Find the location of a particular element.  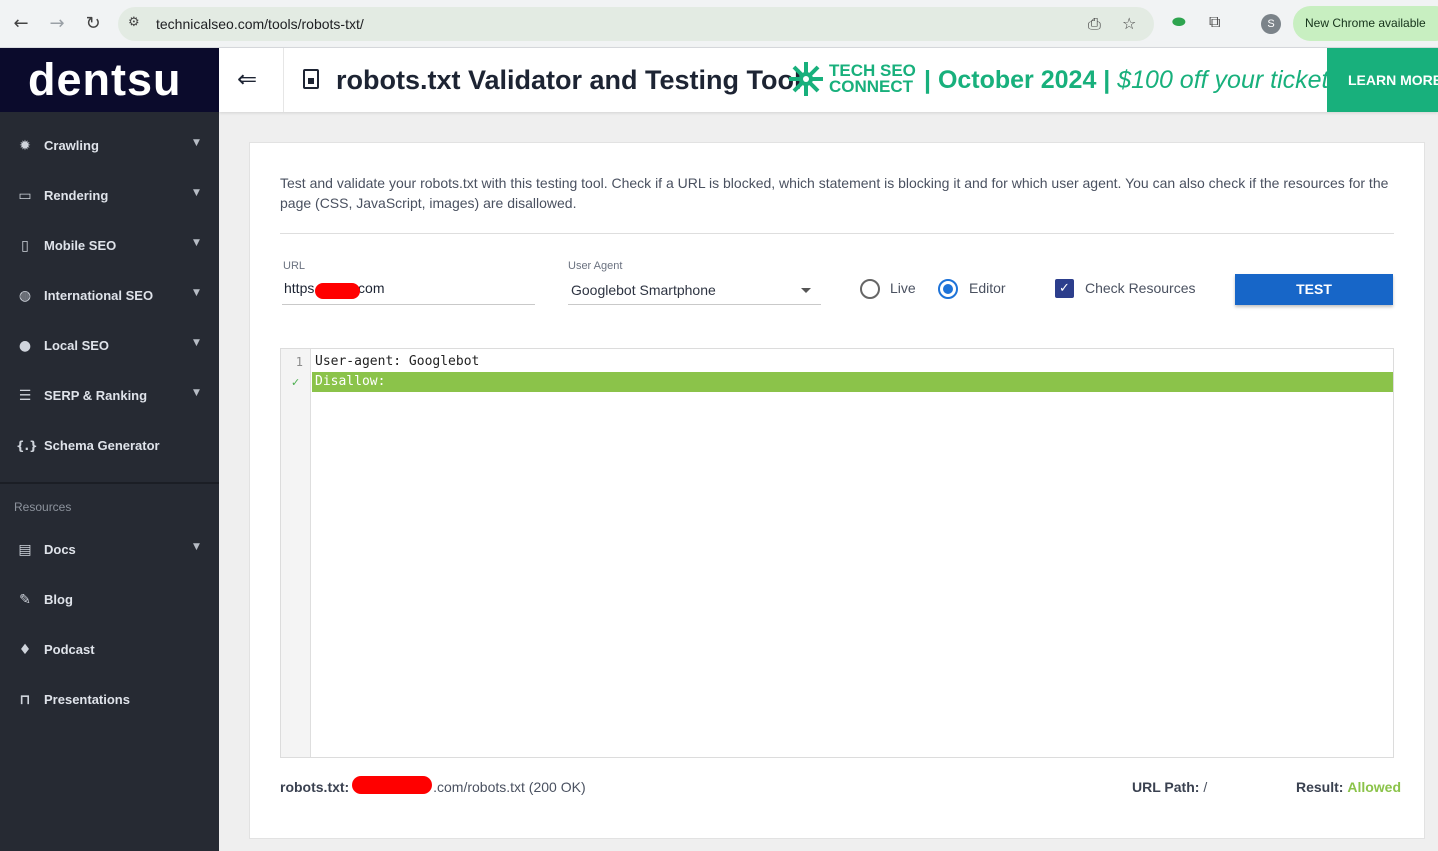

site-info-icon: ⚙ is located at coordinates (136, 23).